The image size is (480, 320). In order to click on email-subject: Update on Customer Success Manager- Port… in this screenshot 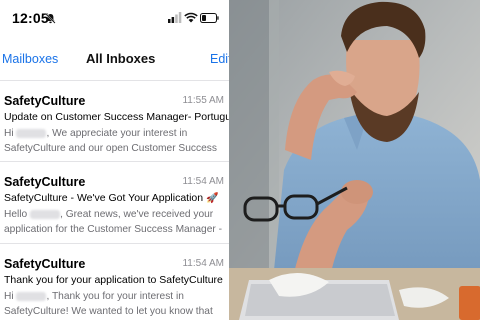, I will do `click(116, 117)`.